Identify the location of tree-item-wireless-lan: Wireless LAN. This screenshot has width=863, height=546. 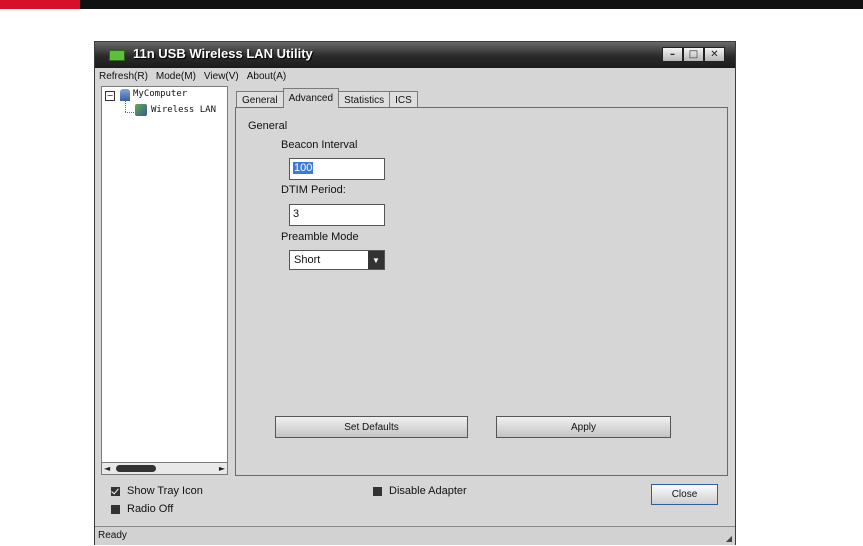
(183, 110).